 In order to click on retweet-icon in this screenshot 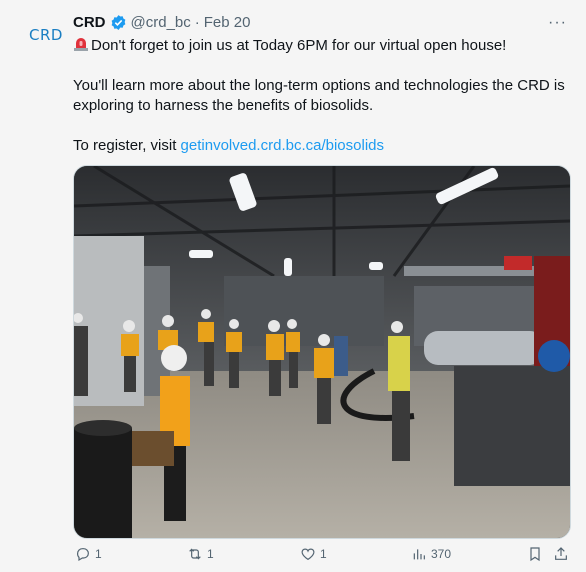, I will do `click(195, 554)`.